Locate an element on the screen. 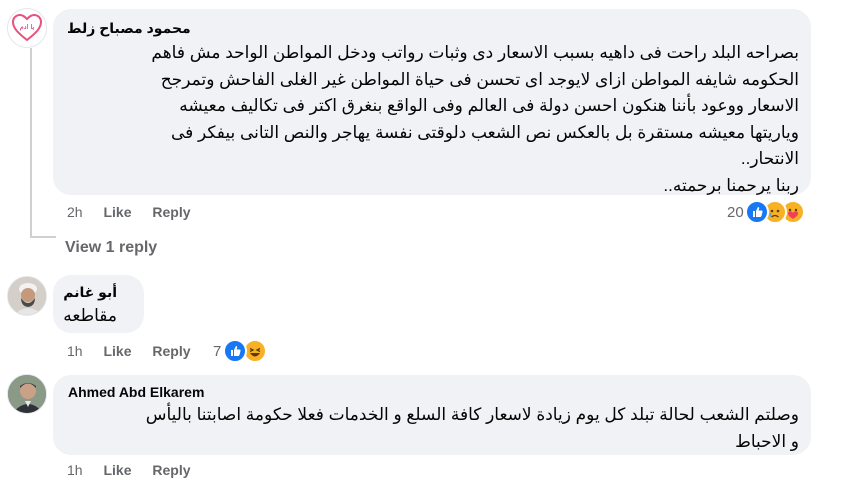 The height and width of the screenshot is (478, 847). heart-logo-icon: يا ادم is located at coordinates (27, 27).